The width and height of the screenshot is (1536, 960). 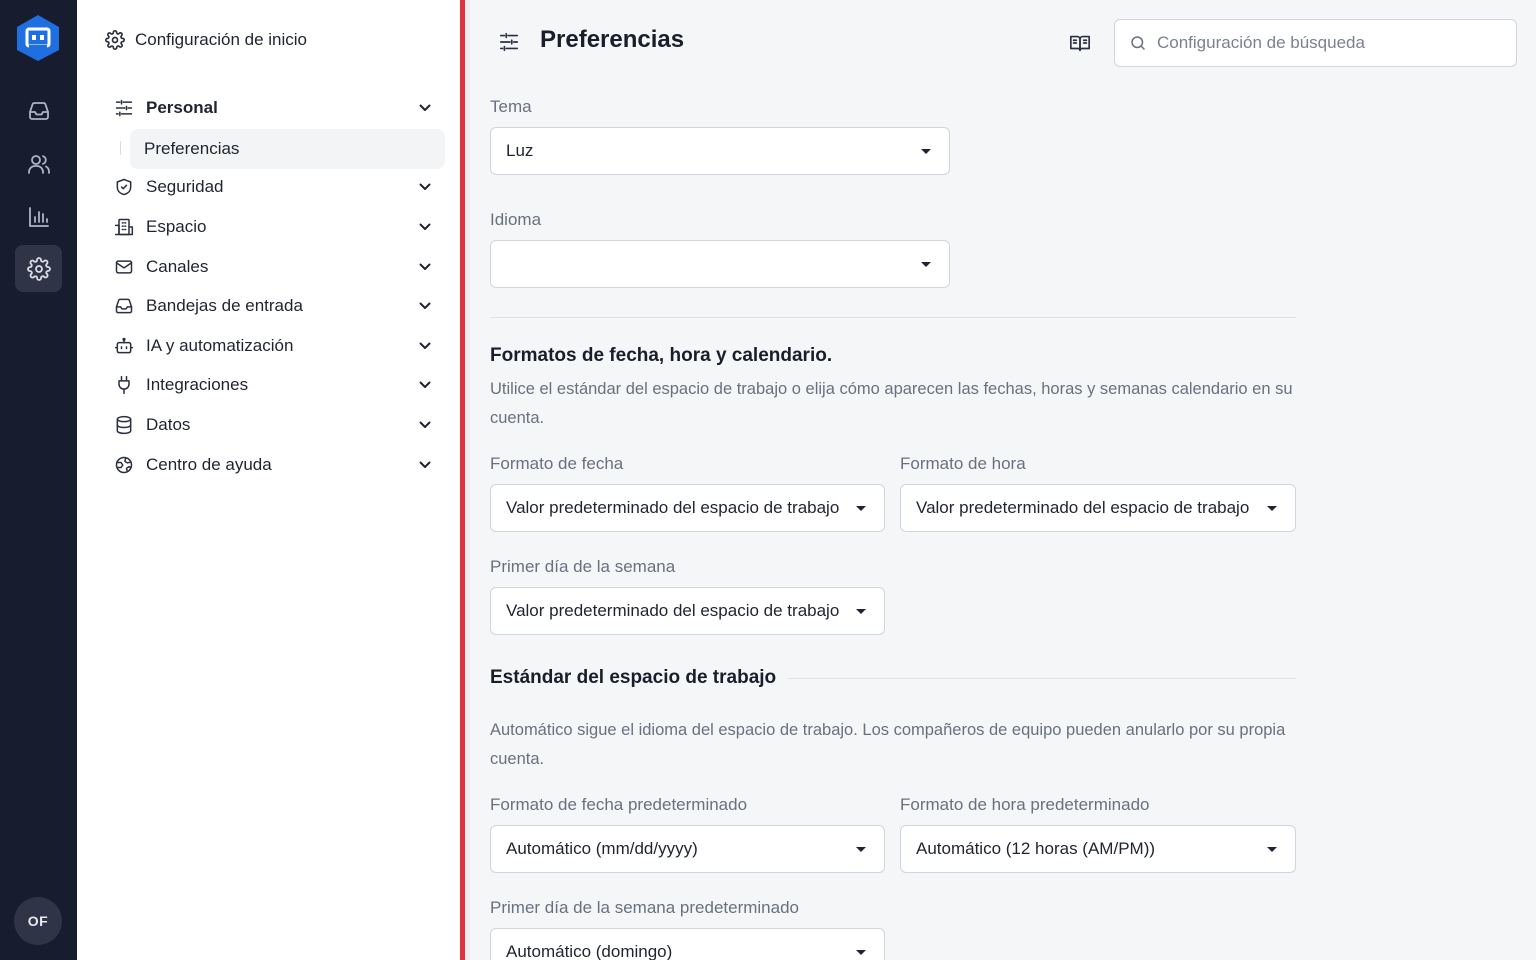 I want to click on first-day-label: Primer día de la semana, so click(x=583, y=566).